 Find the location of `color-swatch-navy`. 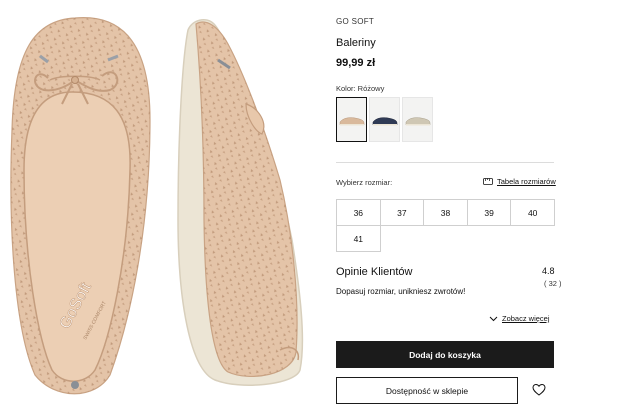

color-swatch-navy is located at coordinates (384, 119).